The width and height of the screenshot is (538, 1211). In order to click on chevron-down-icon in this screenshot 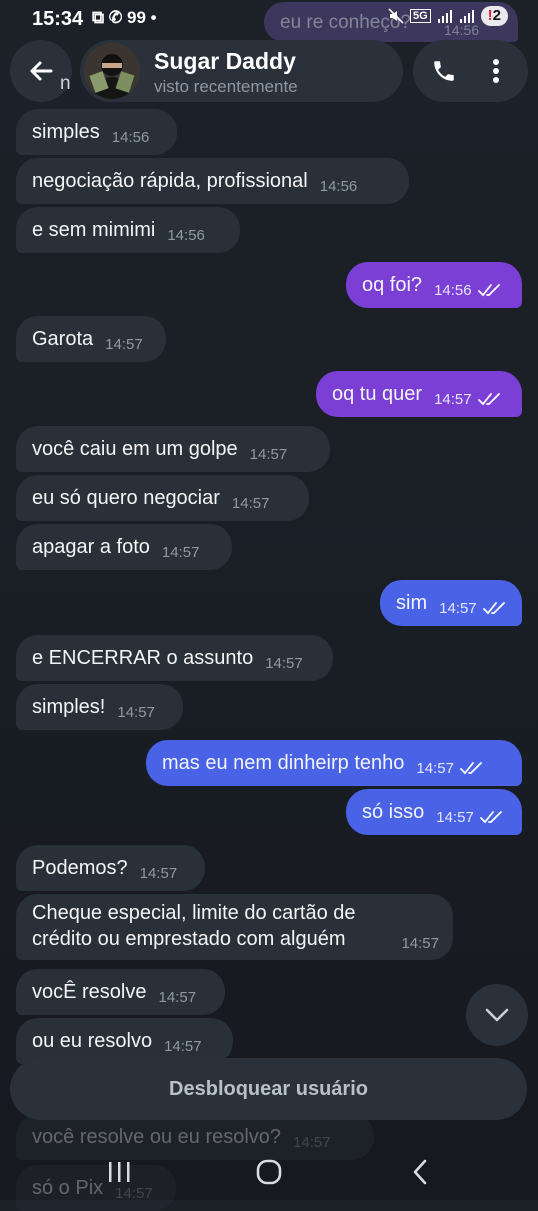, I will do `click(497, 1015)`.